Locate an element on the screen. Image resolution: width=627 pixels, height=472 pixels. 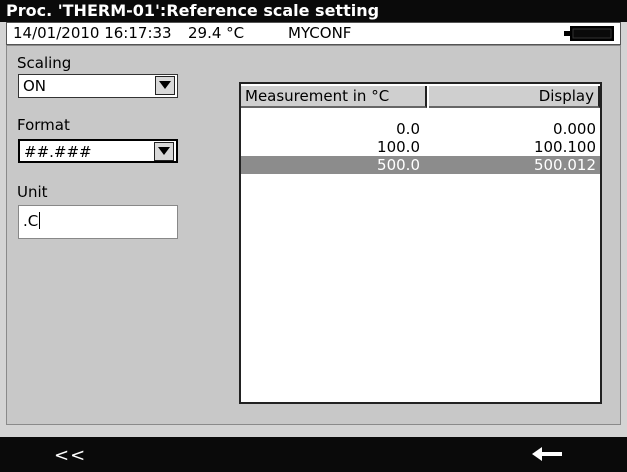
cell-display: 100.100 is located at coordinates (564, 147).